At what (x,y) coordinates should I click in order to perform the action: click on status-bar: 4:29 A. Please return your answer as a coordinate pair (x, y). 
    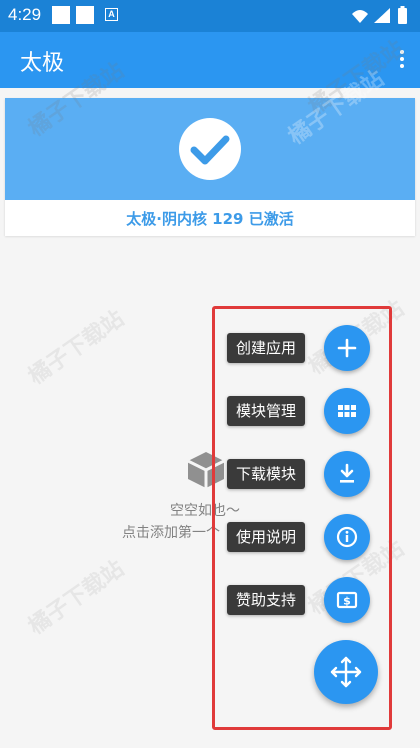
    Looking at the image, I should click on (210, 16).